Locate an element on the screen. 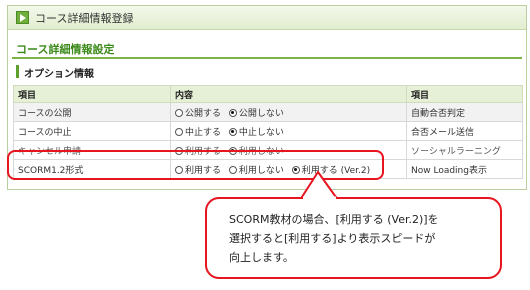 The height and width of the screenshot is (290, 530). callout-line: SCORM教材の場合、[利用する (Ver.2)]を is located at coordinates (334, 219).